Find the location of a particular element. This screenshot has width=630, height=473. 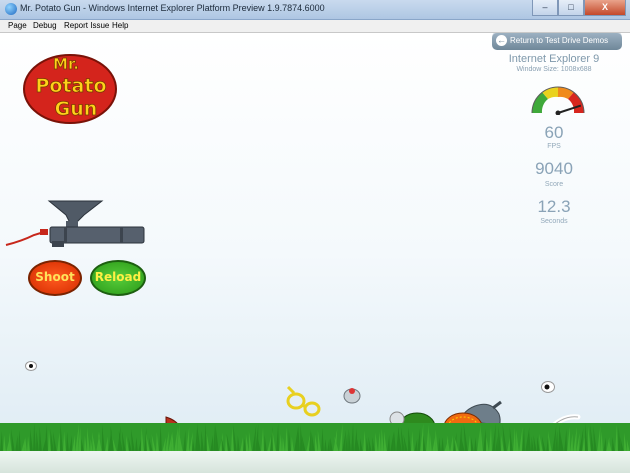

return-to-test-drive-button: ← Return to Test Drive Demos is located at coordinates (557, 41).